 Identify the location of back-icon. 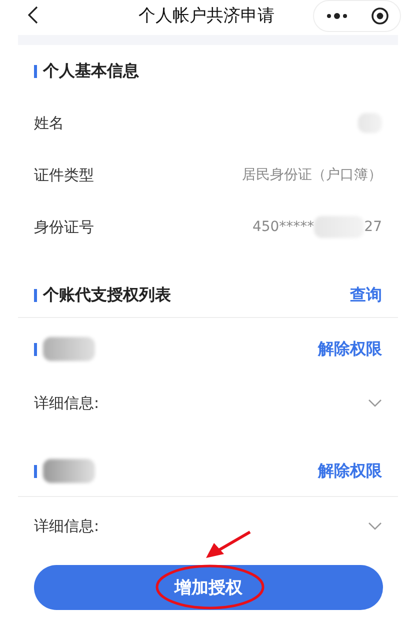
(33, 15).